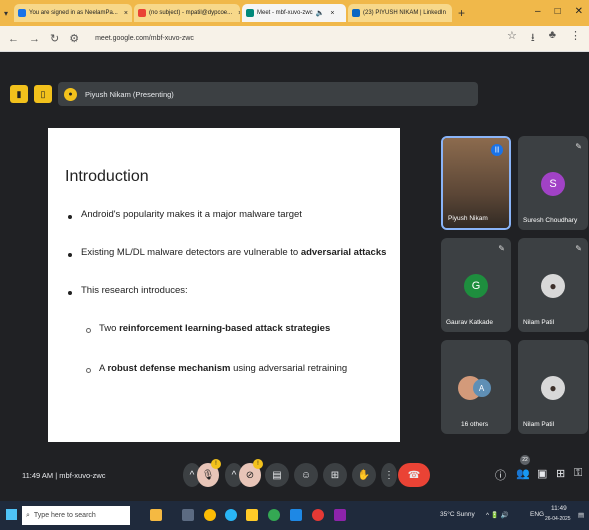 This screenshot has height=530, width=589. I want to click on participant-name: Gaurav Katkade, so click(469, 322).